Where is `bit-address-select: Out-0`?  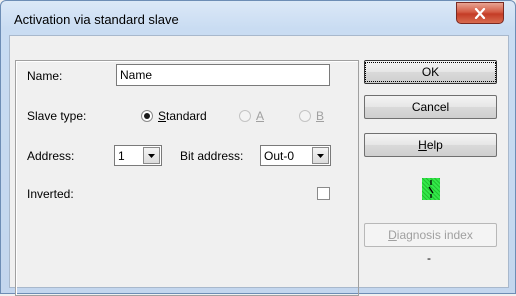
bit-address-select: Out-0 is located at coordinates (295, 155).